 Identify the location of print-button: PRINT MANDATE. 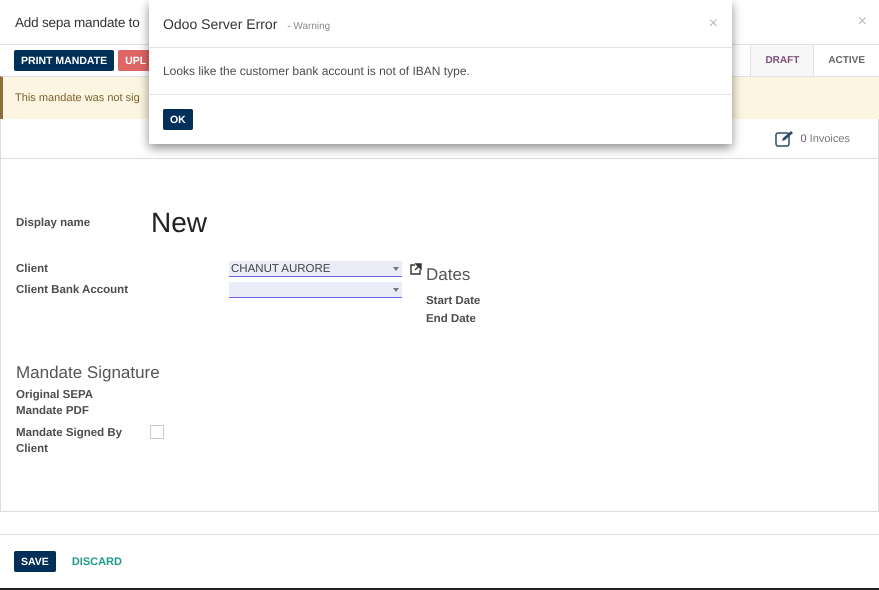
(64, 61).